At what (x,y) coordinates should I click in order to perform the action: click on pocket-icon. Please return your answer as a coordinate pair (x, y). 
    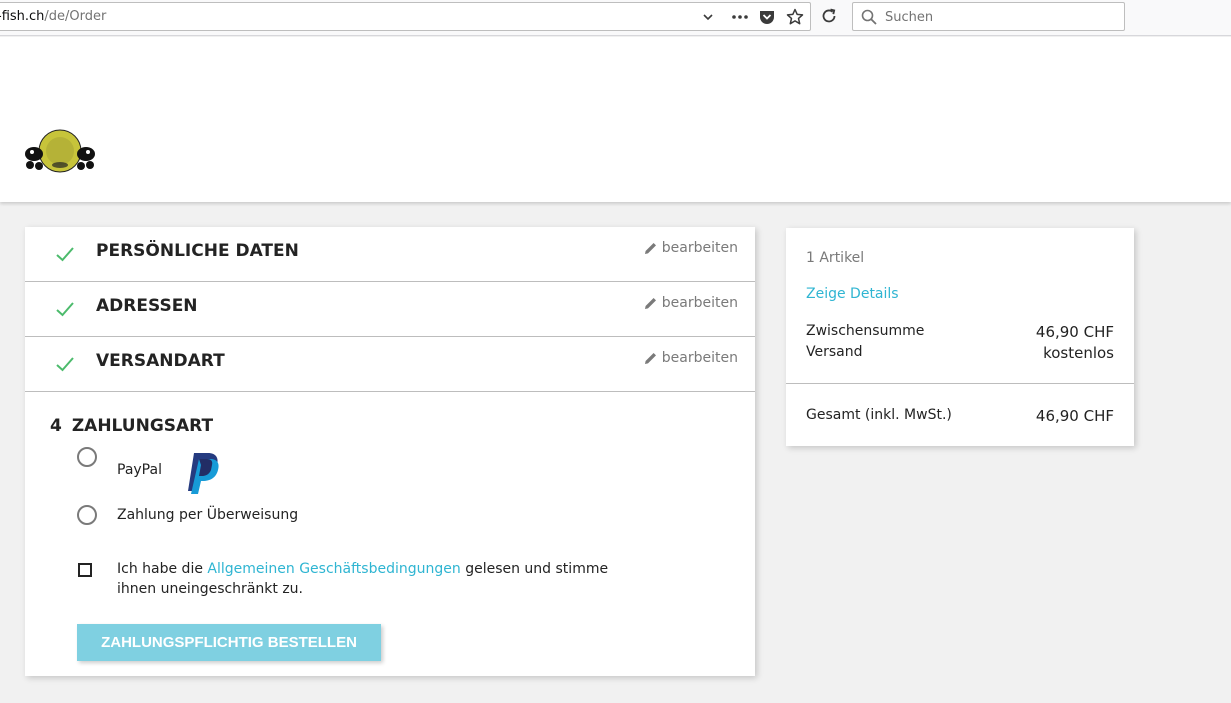
    Looking at the image, I should click on (767, 17).